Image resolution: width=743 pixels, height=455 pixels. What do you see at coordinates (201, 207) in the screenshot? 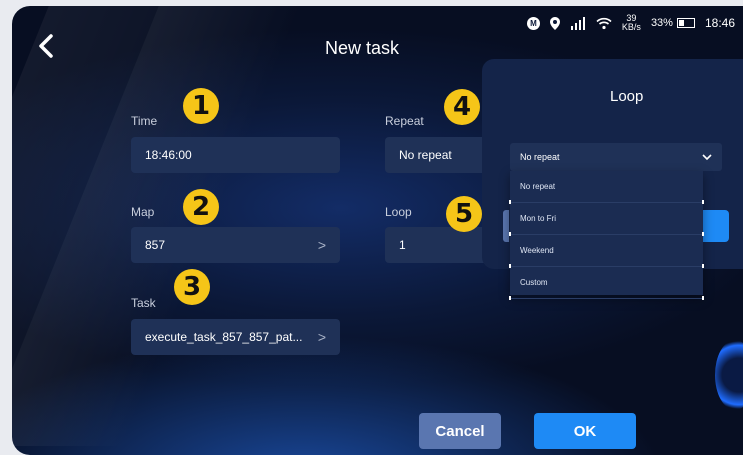
I see `annotation-badge-2: 2` at bounding box center [201, 207].